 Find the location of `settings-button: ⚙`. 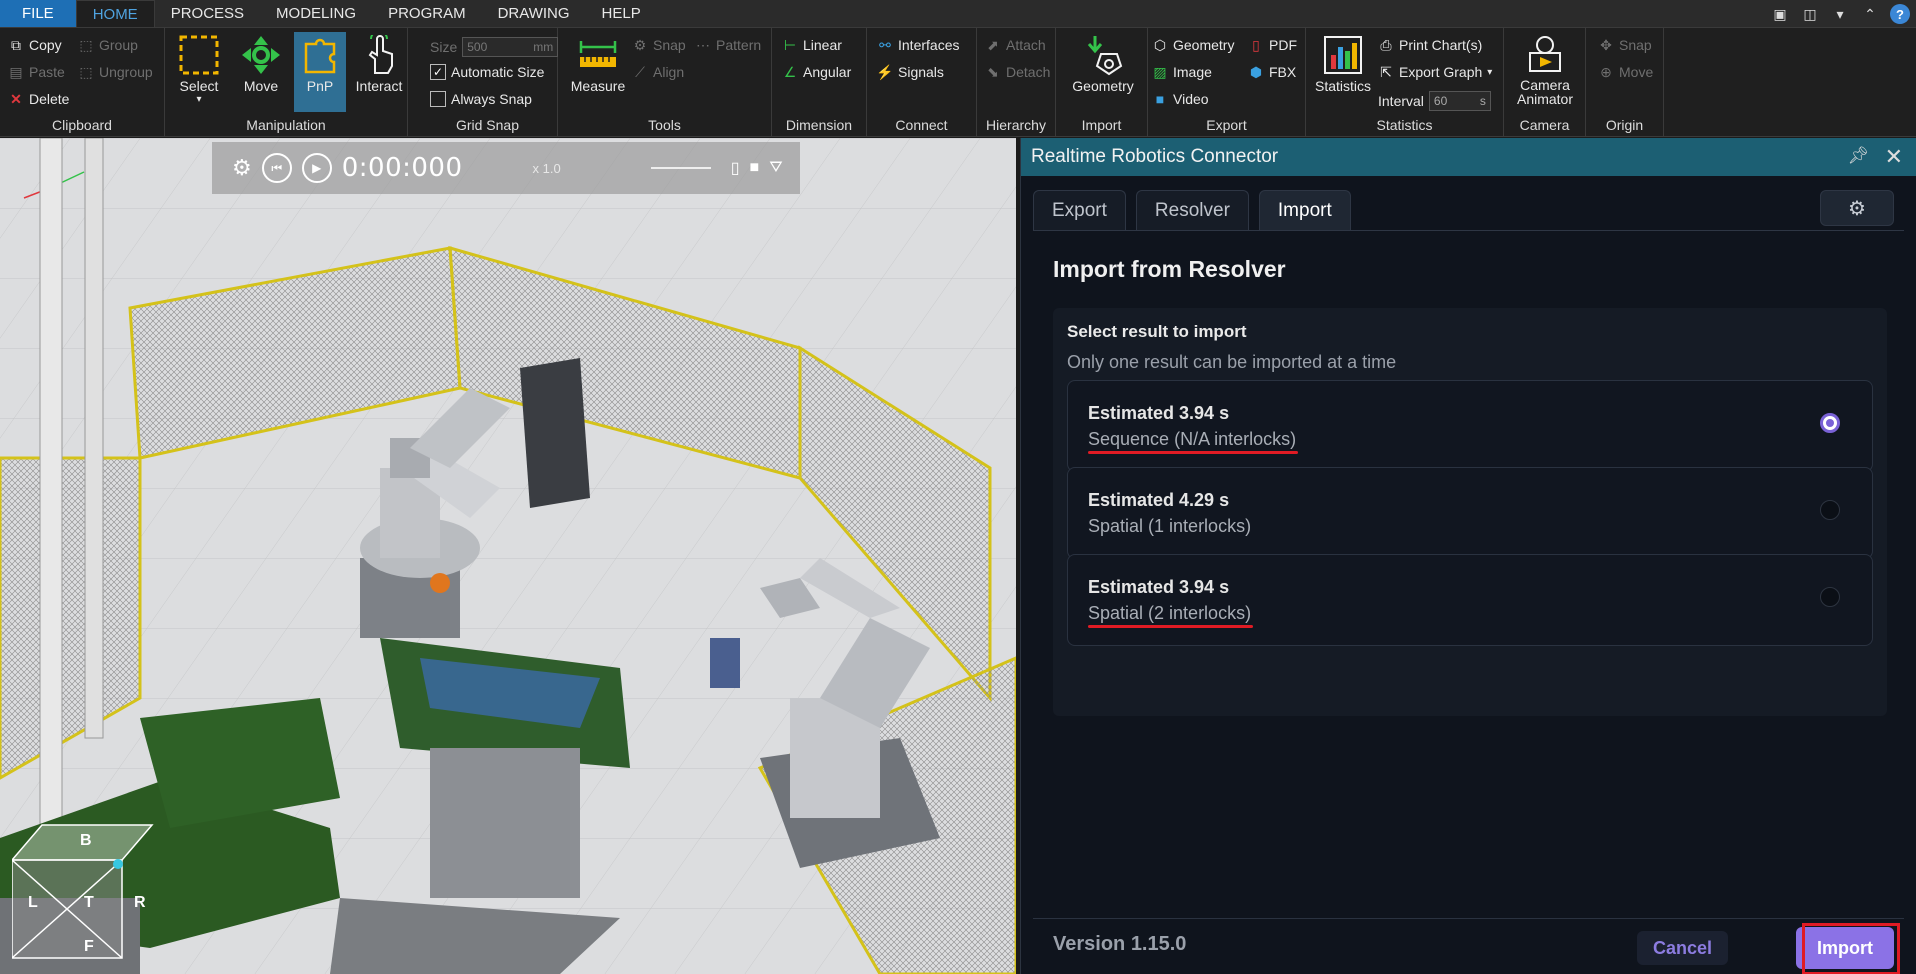

settings-button: ⚙ is located at coordinates (1857, 208).